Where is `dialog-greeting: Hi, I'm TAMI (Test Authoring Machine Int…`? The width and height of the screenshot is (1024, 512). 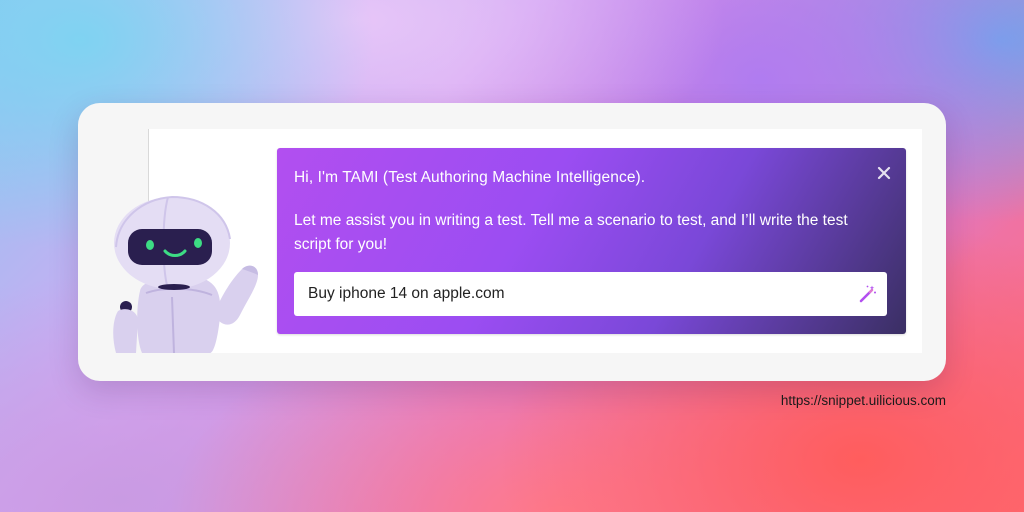 dialog-greeting: Hi, I'm TAMI (Test Authoring Machine Int… is located at coordinates (470, 177).